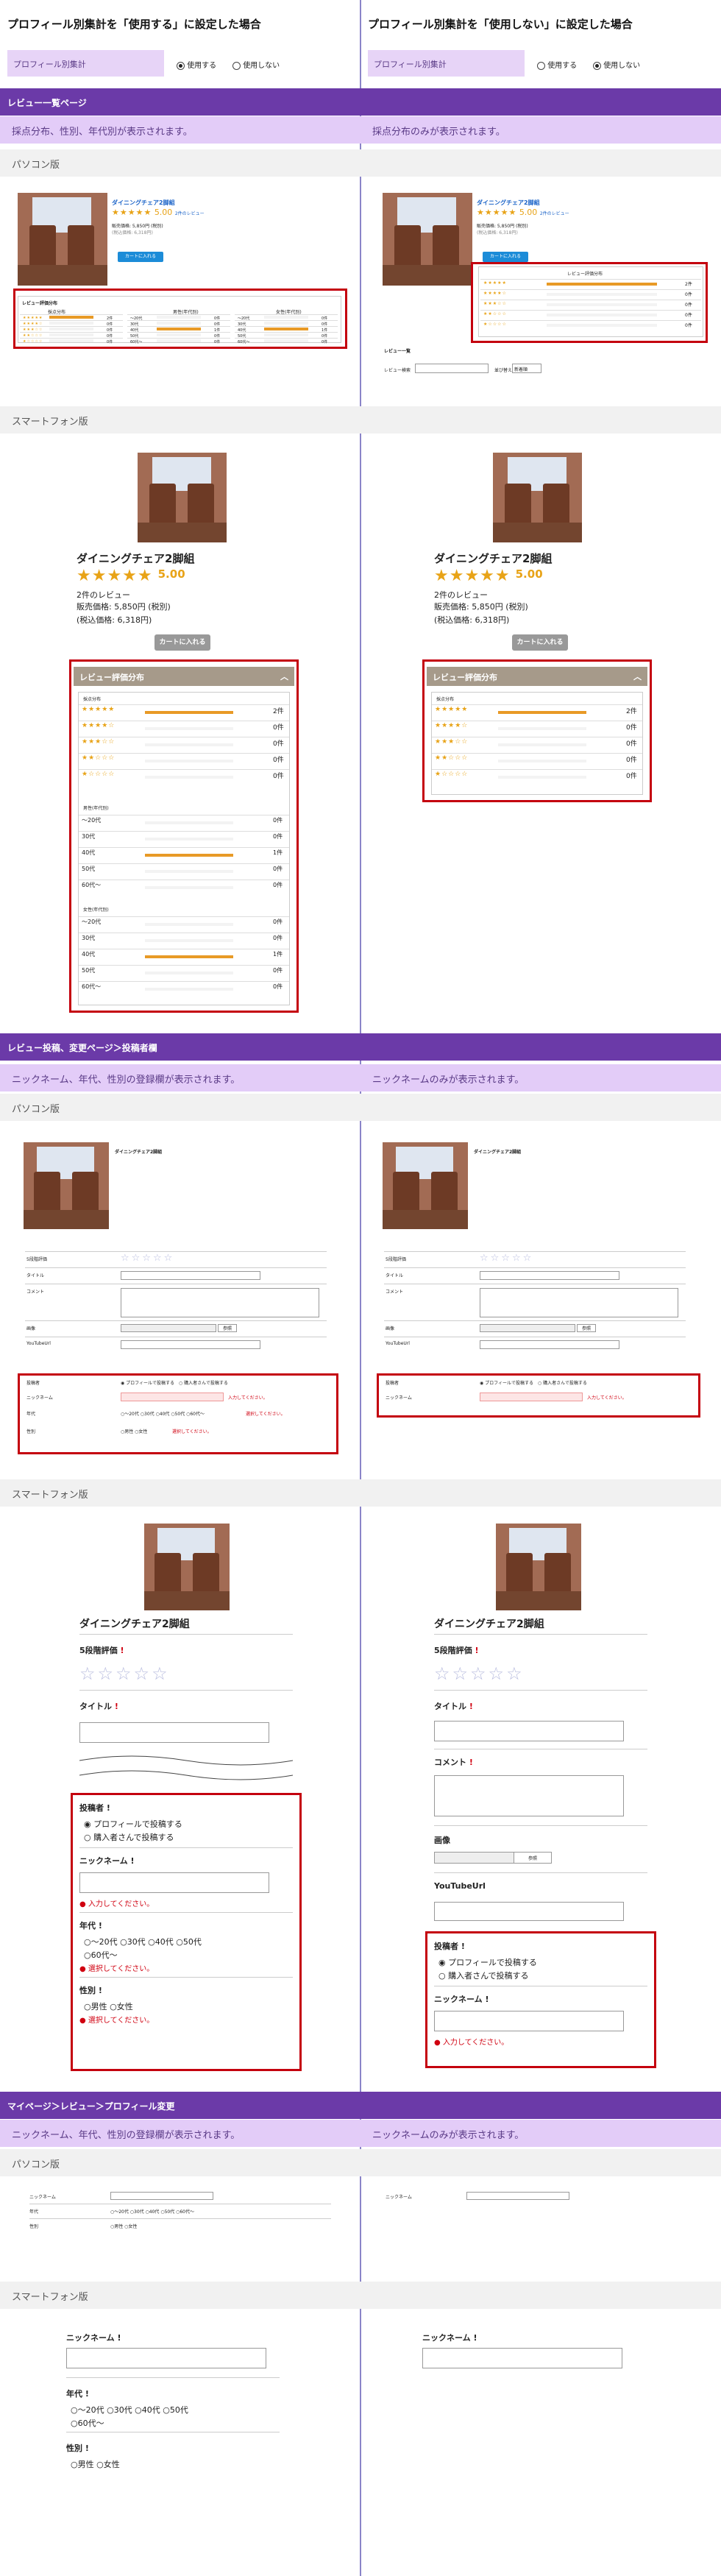  I want to click on sub-pc, so click(540, 2162).